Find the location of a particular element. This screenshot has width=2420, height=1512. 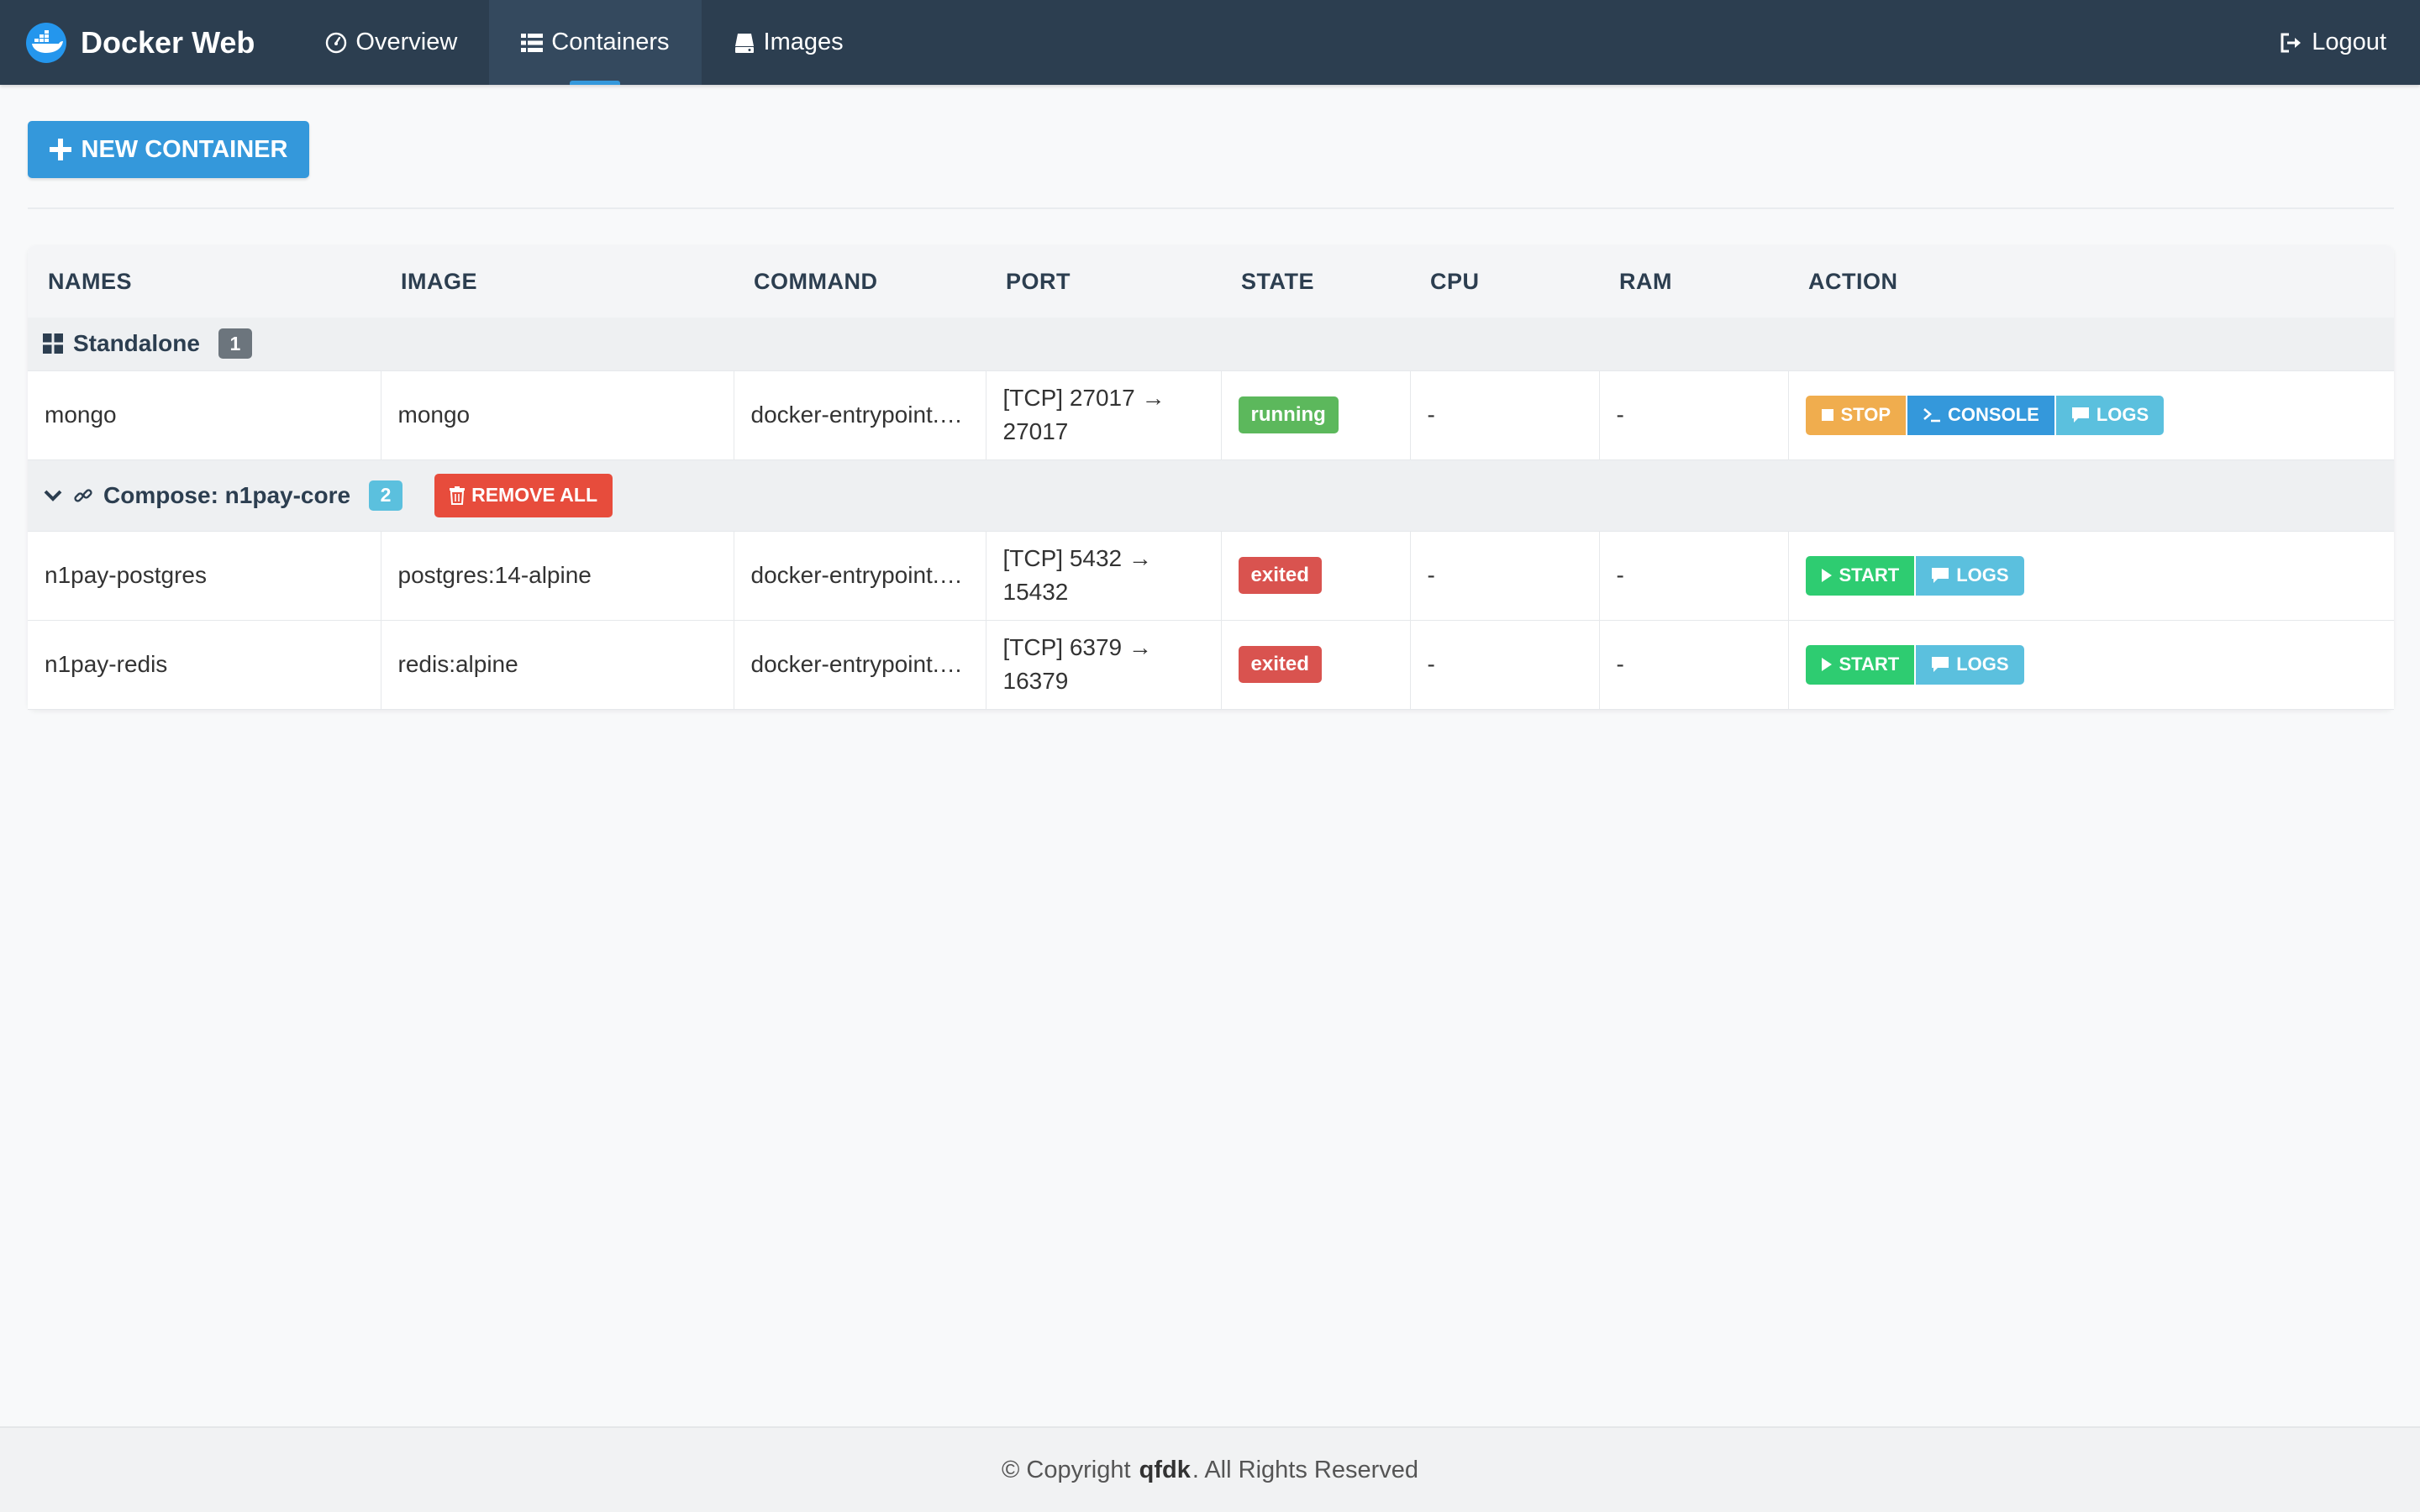

cell-state: running is located at coordinates (1316, 415).